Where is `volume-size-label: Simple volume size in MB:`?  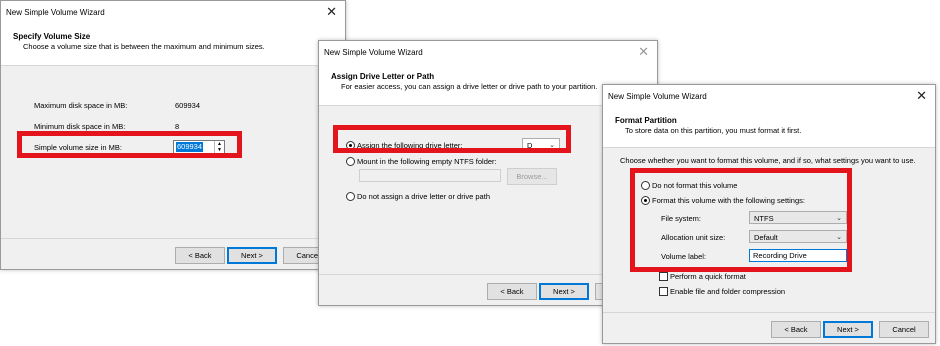 volume-size-label: Simple volume size in MB: is located at coordinates (78, 147).